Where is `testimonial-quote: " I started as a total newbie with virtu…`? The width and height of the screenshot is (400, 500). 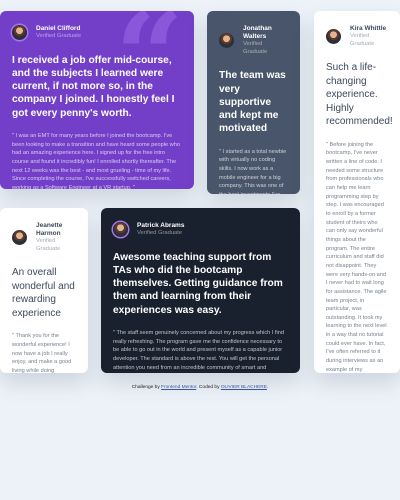 testimonial-quote: " I started as a total newbie with virtu… is located at coordinates (253, 171).